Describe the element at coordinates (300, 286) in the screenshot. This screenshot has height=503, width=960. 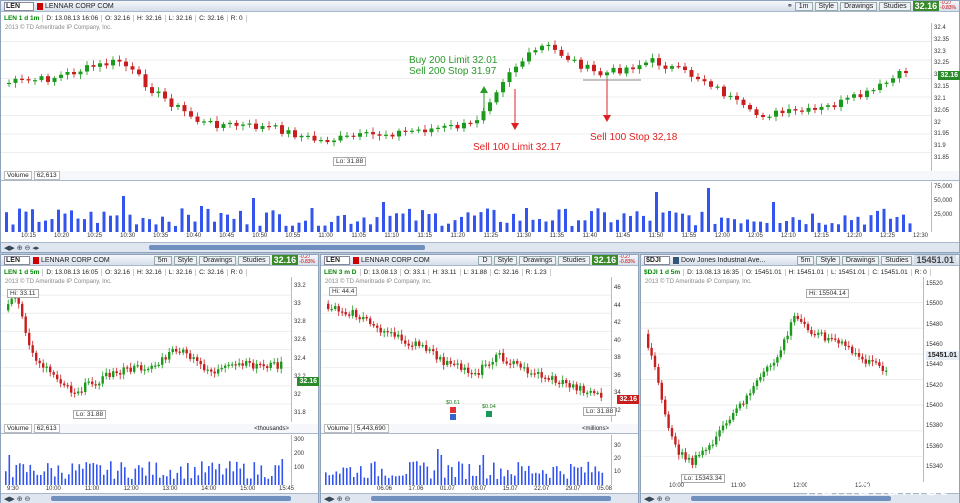
I see `y-tick-label: 33.2` at that location.